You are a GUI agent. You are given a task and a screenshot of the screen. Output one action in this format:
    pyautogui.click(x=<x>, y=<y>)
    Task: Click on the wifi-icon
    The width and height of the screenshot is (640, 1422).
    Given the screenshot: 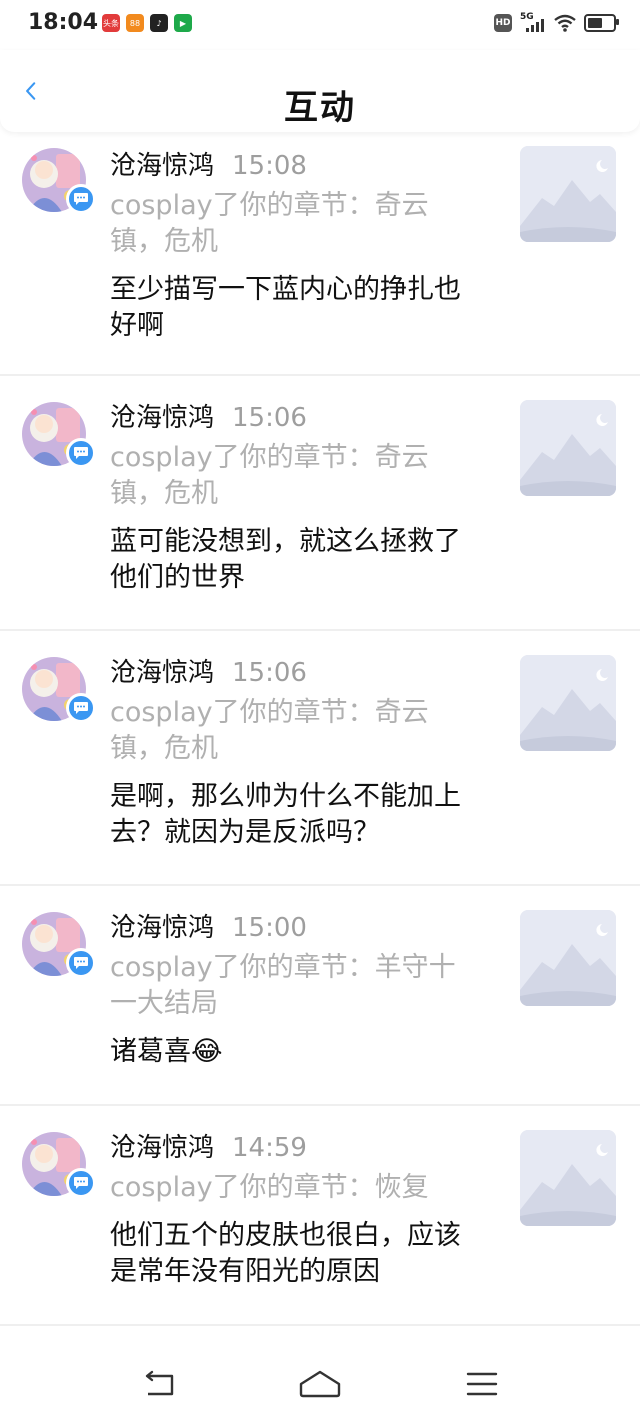 What is the action you would take?
    pyautogui.click(x=565, y=23)
    